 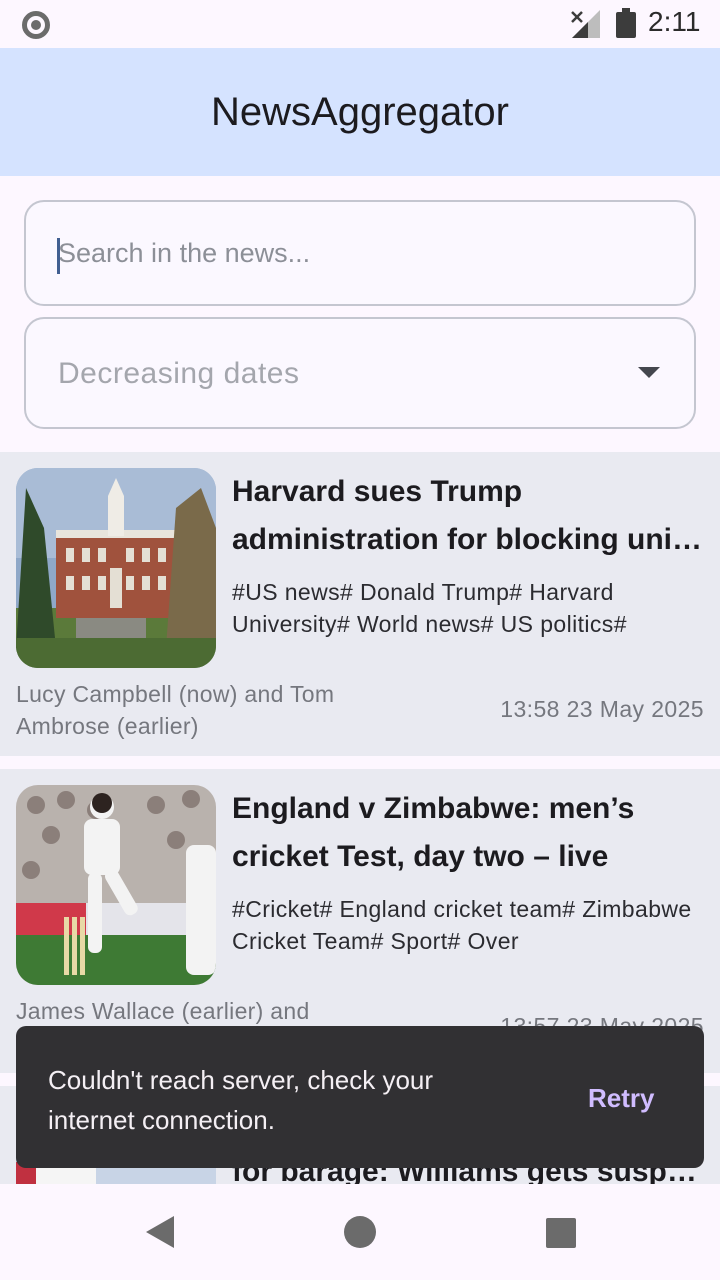 I want to click on back-icon, so click(x=160, y=1232).